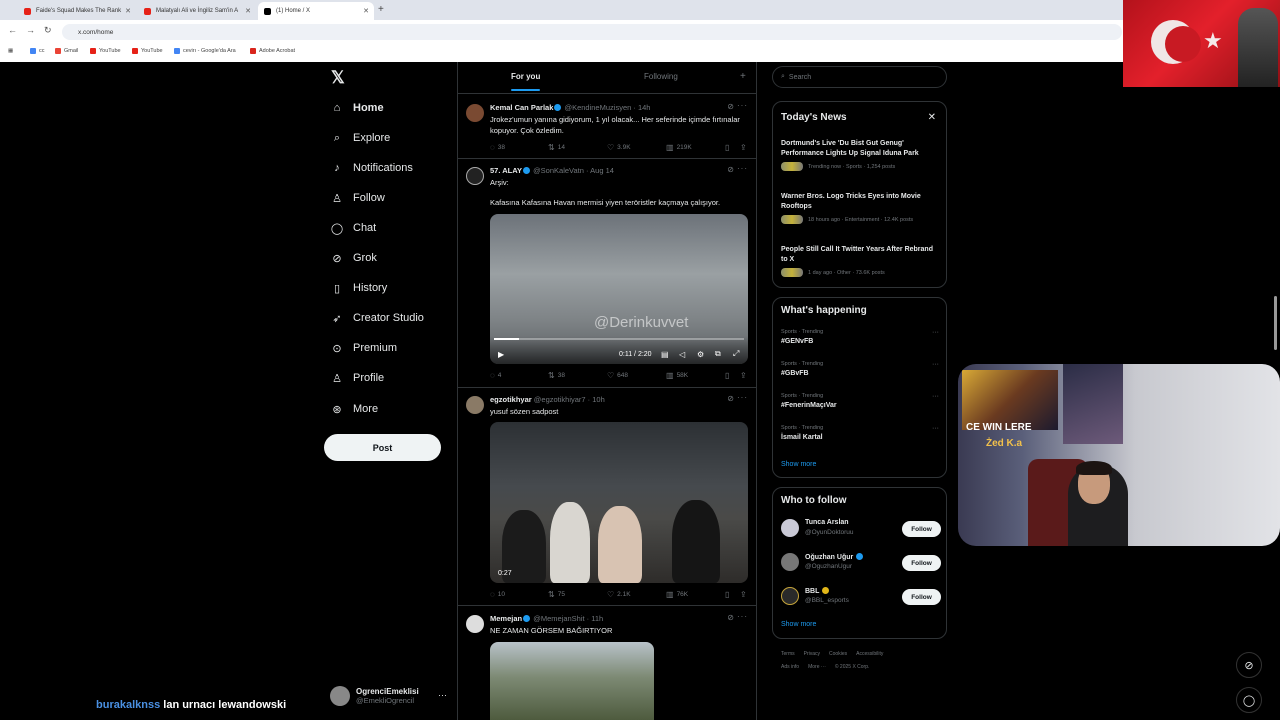  What do you see at coordinates (736, 354) in the screenshot?
I see `fullscreen-icon: ⤢` at bounding box center [736, 354].